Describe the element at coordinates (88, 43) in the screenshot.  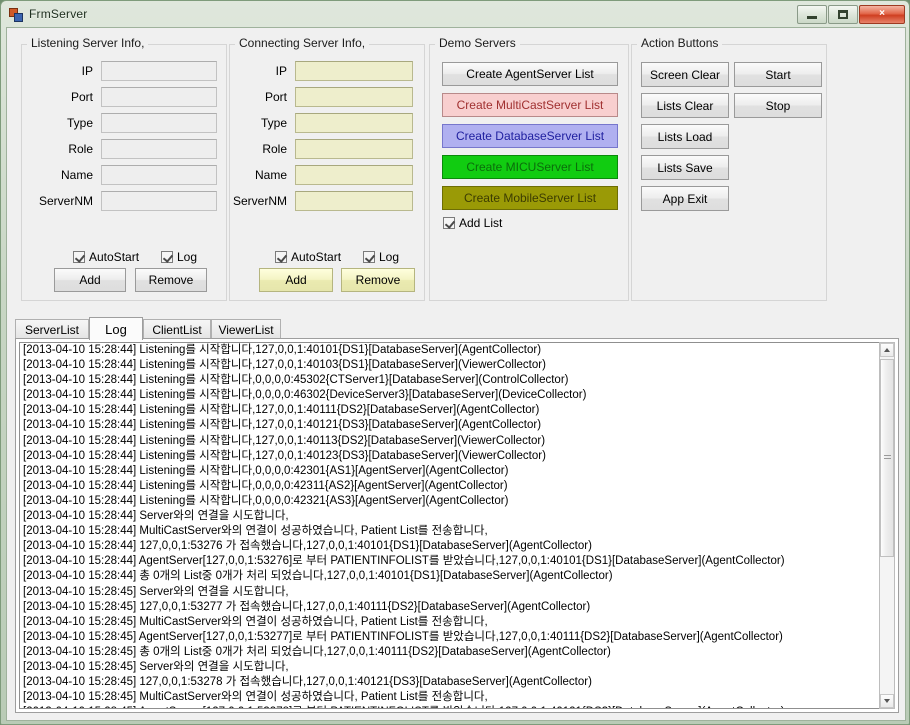
I see `listening-group-title: Listening Server Info,` at that location.